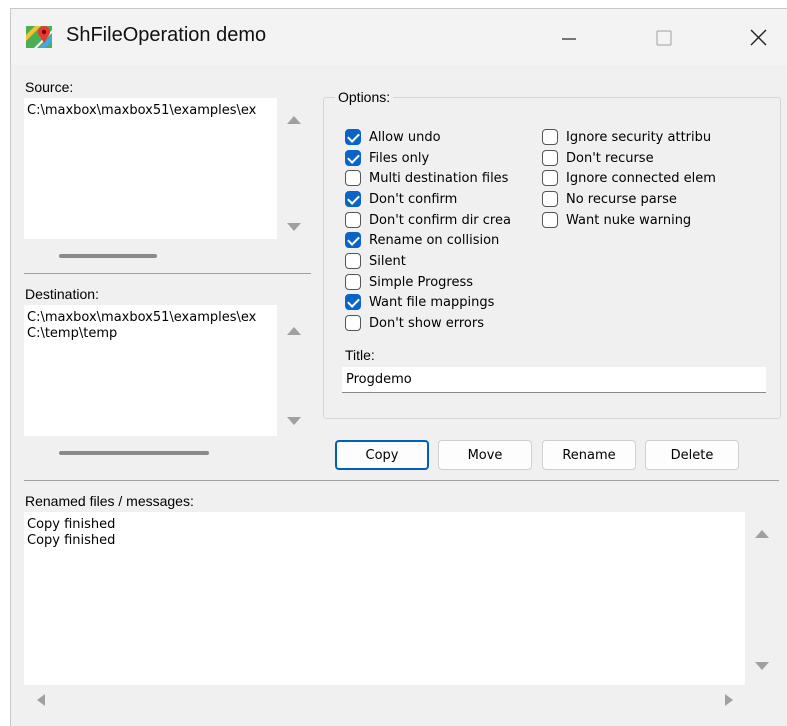 The image size is (787, 726). I want to click on options-label: Options:, so click(364, 97).